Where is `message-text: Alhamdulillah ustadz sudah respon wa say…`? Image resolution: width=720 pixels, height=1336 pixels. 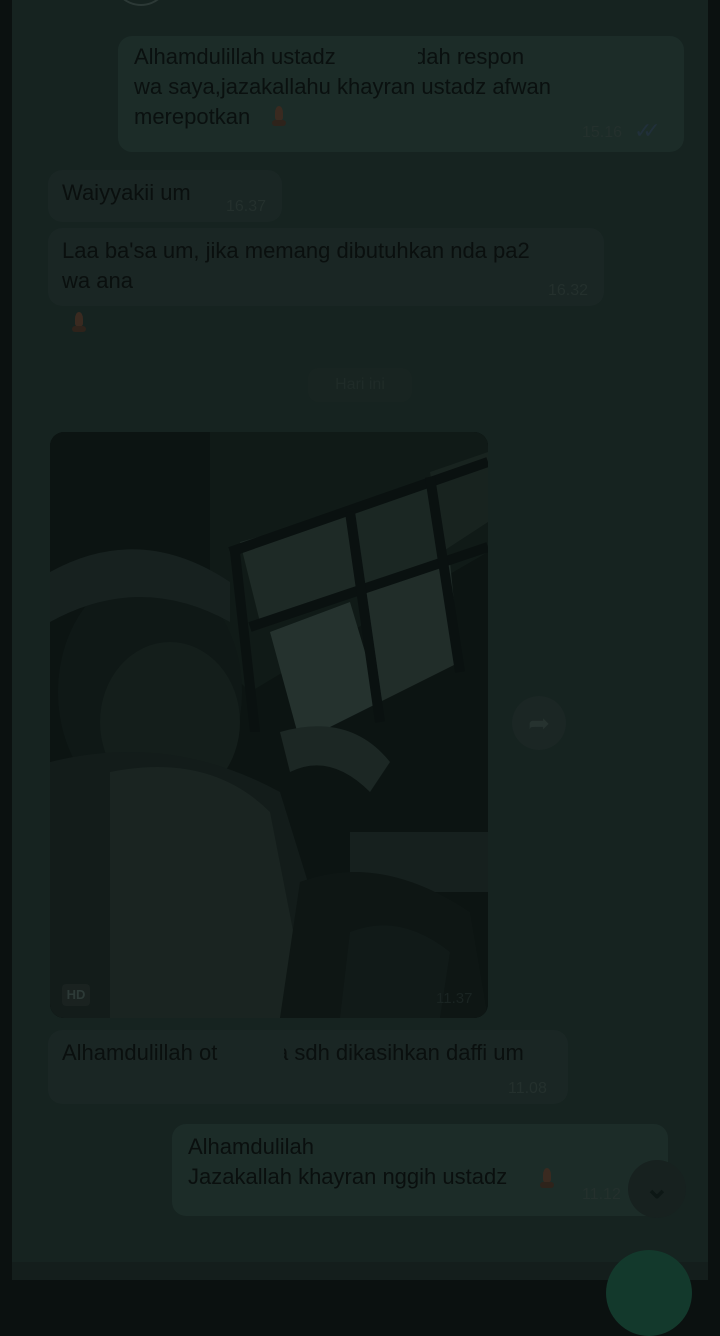
message-text: Alhamdulillah ustadz sudah respon wa say… is located at coordinates (343, 86).